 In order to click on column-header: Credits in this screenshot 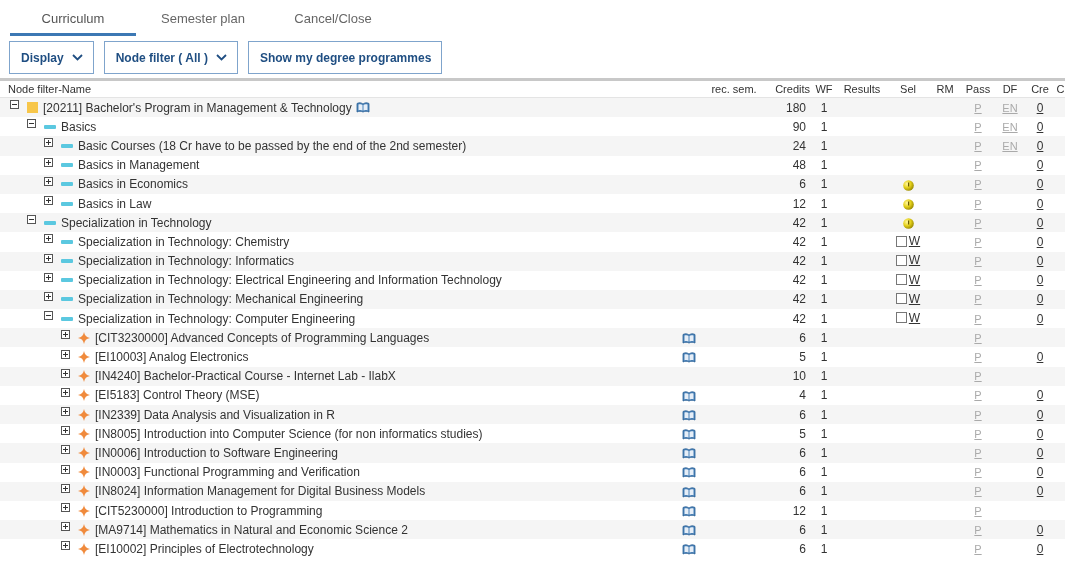, I will do `click(789, 89)`.